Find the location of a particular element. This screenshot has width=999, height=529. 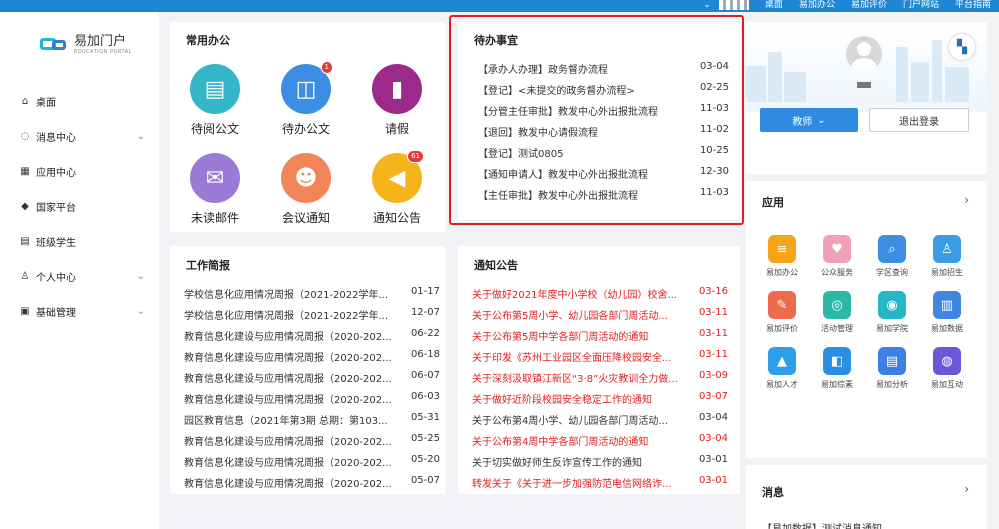

list-item: 教育信息化建设与应用情况周报（2020-202... 06-07 is located at coordinates (312, 377).